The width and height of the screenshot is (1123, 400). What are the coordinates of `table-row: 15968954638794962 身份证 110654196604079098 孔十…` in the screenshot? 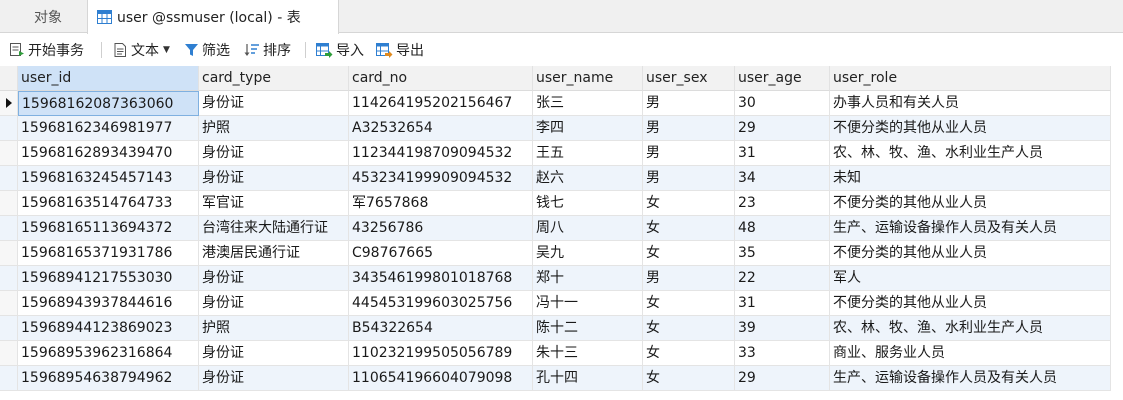 It's located at (555, 378).